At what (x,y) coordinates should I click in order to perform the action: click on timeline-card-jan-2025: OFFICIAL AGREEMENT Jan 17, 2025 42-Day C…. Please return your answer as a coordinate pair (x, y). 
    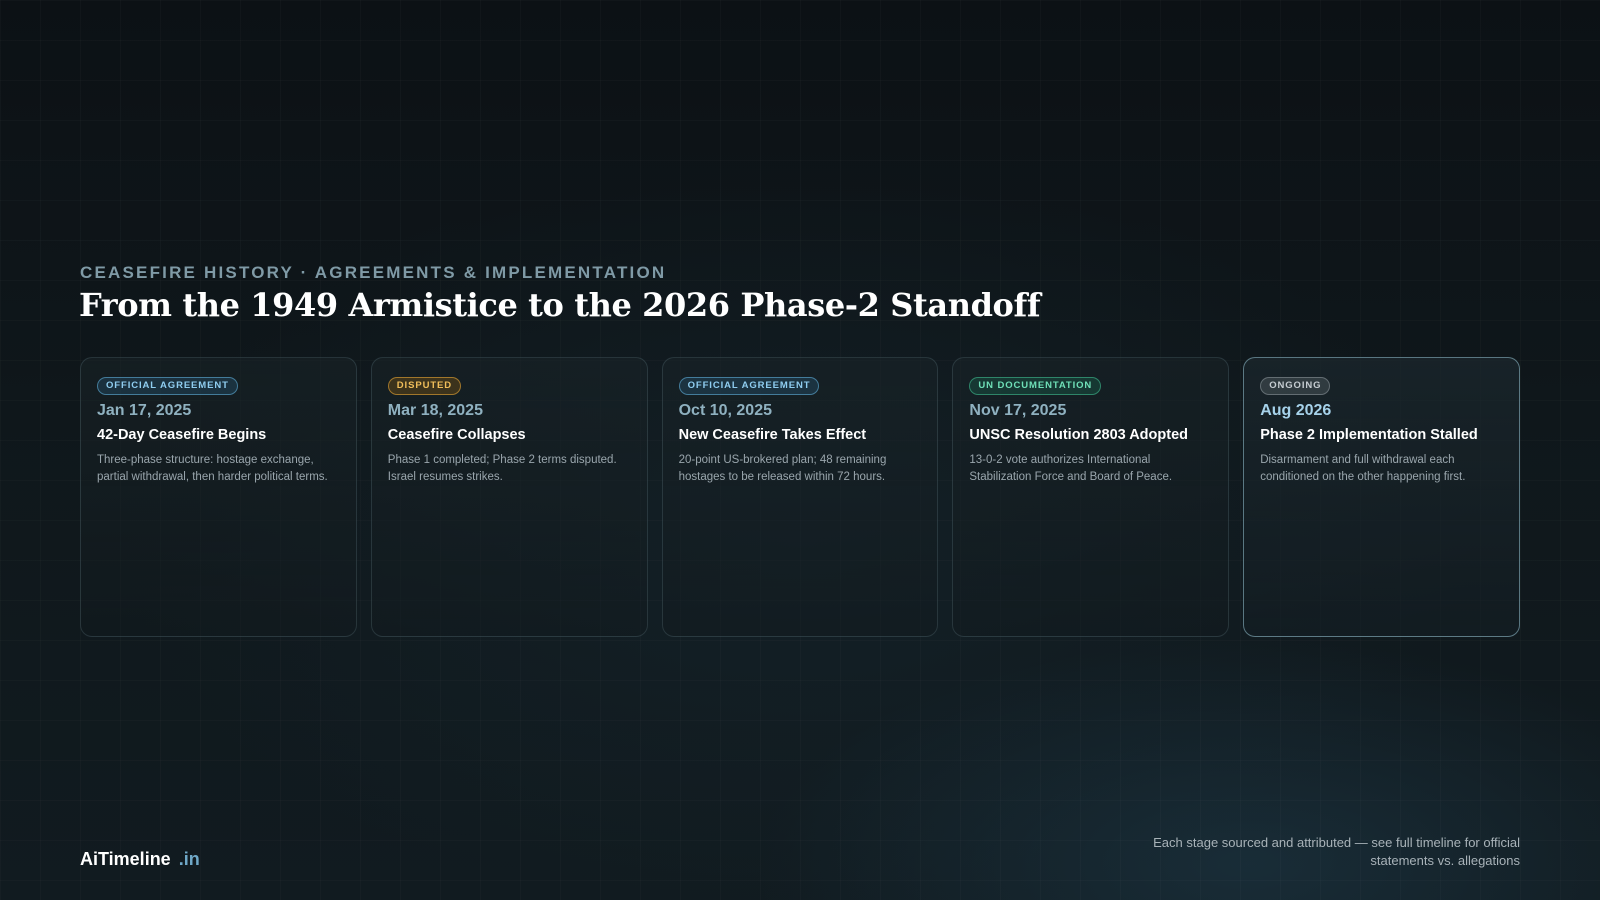
    Looking at the image, I should click on (218, 497).